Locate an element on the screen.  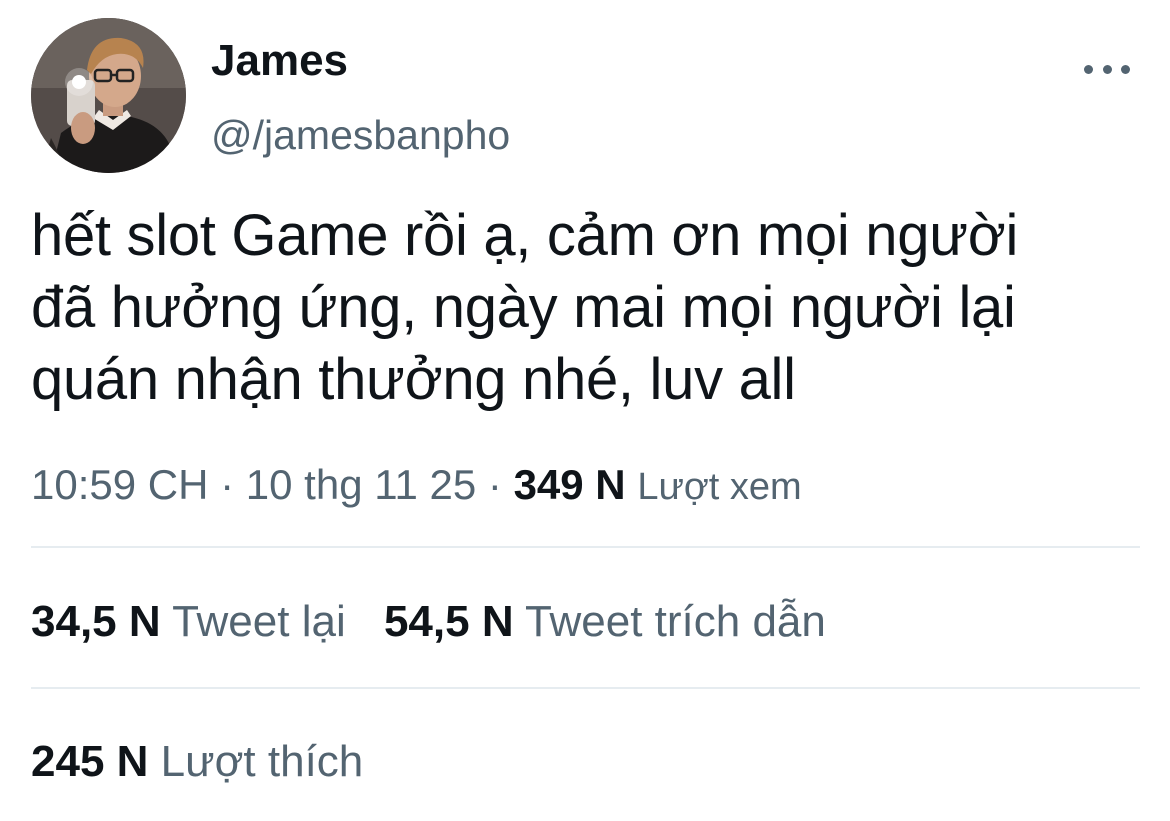
views-count: 349 N is located at coordinates (569, 484).